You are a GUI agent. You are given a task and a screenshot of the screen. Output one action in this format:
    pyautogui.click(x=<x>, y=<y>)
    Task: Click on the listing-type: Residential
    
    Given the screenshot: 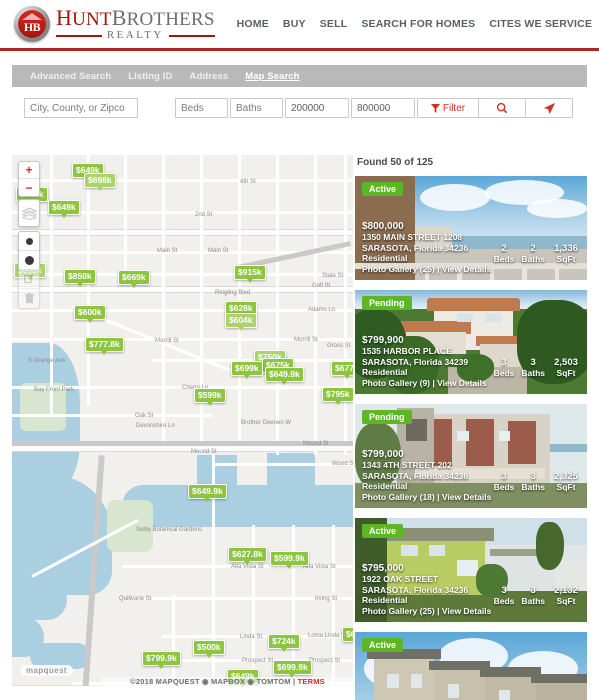 What is the action you would take?
    pyautogui.click(x=385, y=258)
    